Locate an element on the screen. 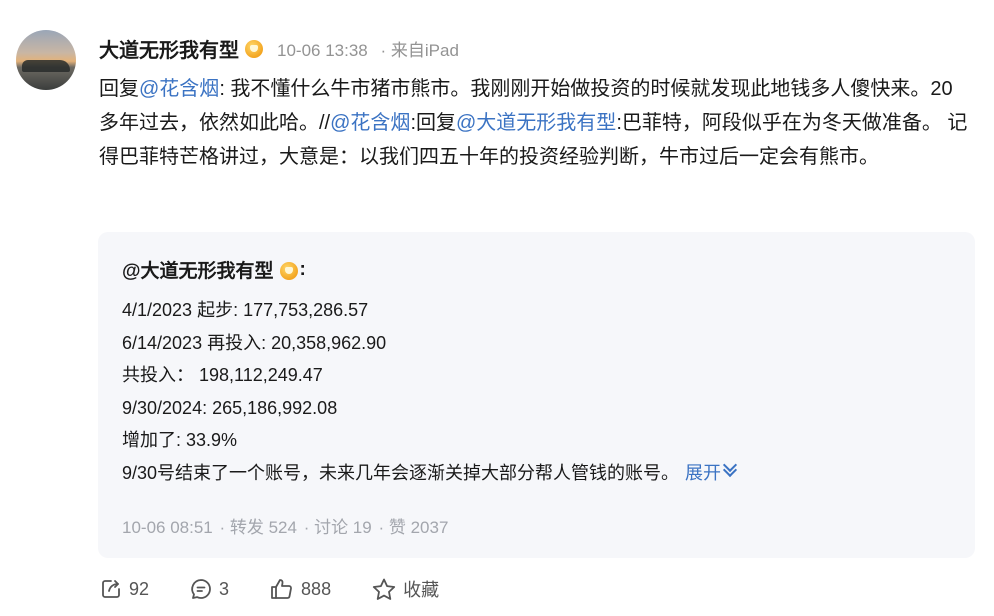 Image resolution: width=994 pixels, height=616 pixels. quoted-line: 共投入： 198,112,249.47 is located at coordinates (222, 375).